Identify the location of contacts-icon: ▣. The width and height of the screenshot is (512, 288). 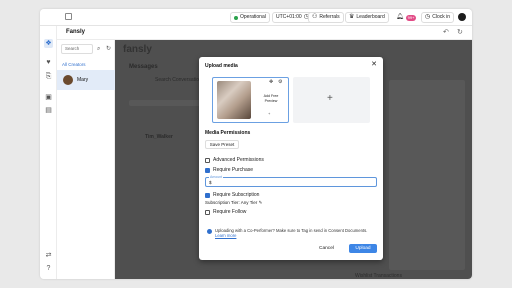
(48, 97).